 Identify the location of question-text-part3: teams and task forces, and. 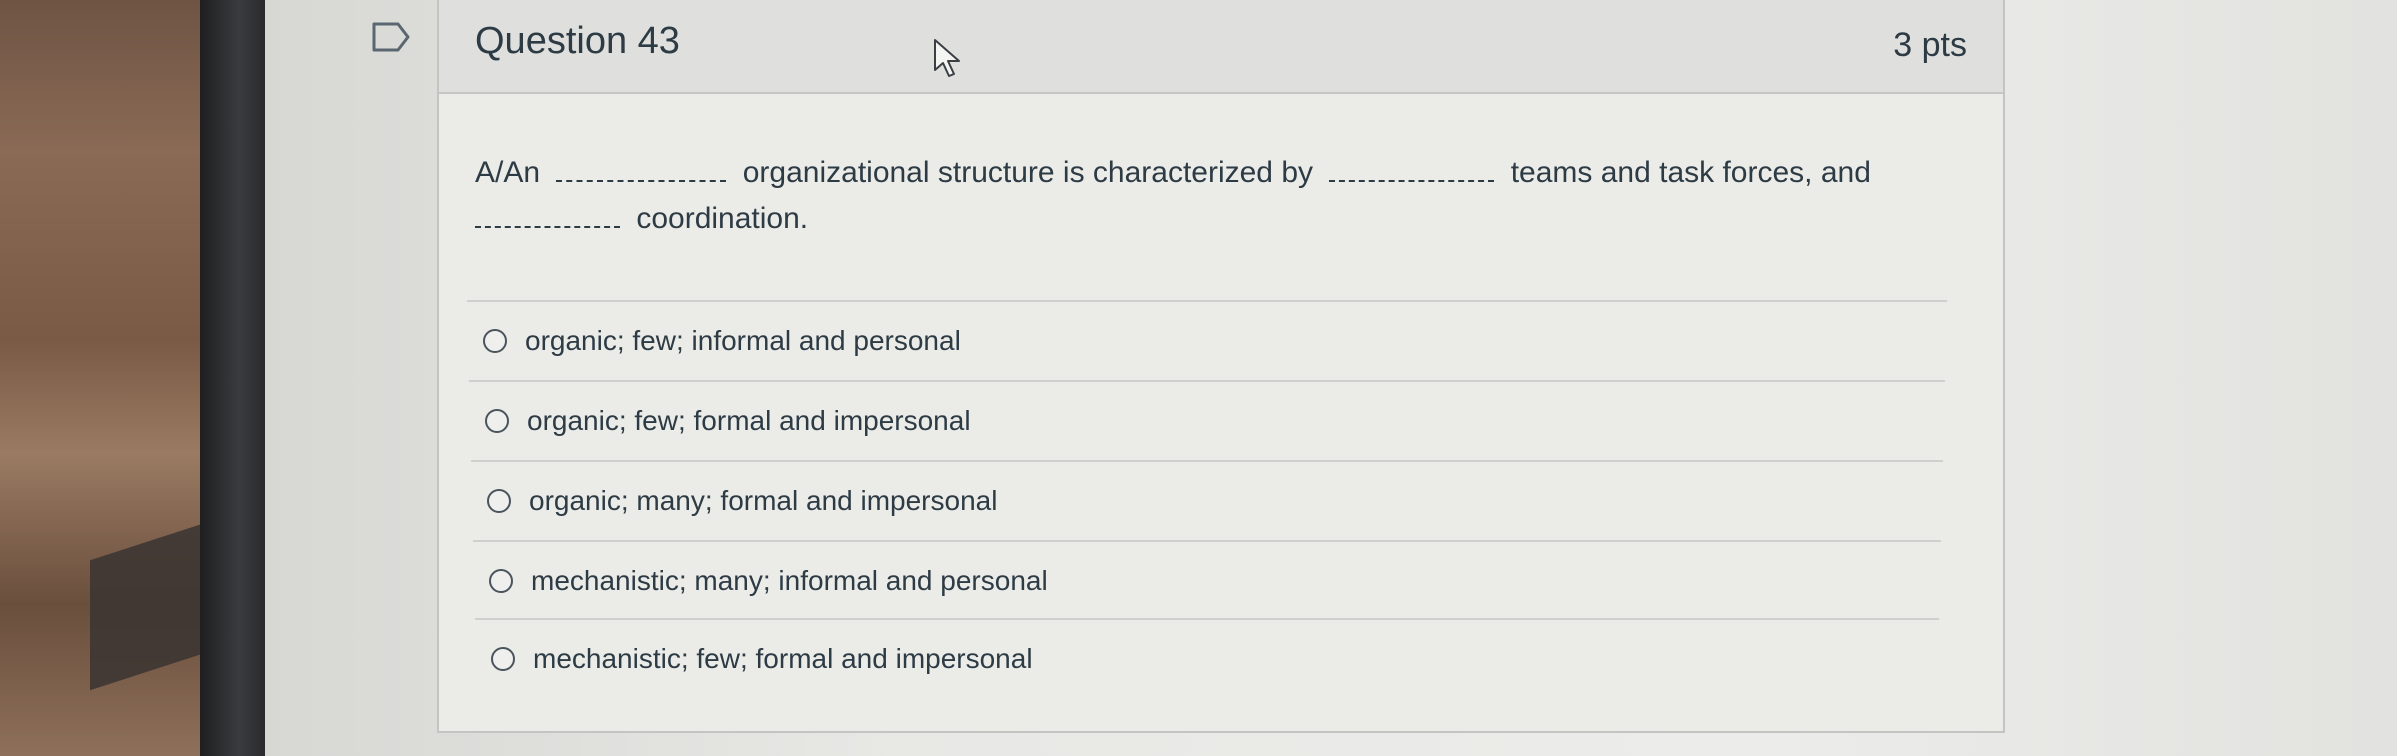
(1690, 172).